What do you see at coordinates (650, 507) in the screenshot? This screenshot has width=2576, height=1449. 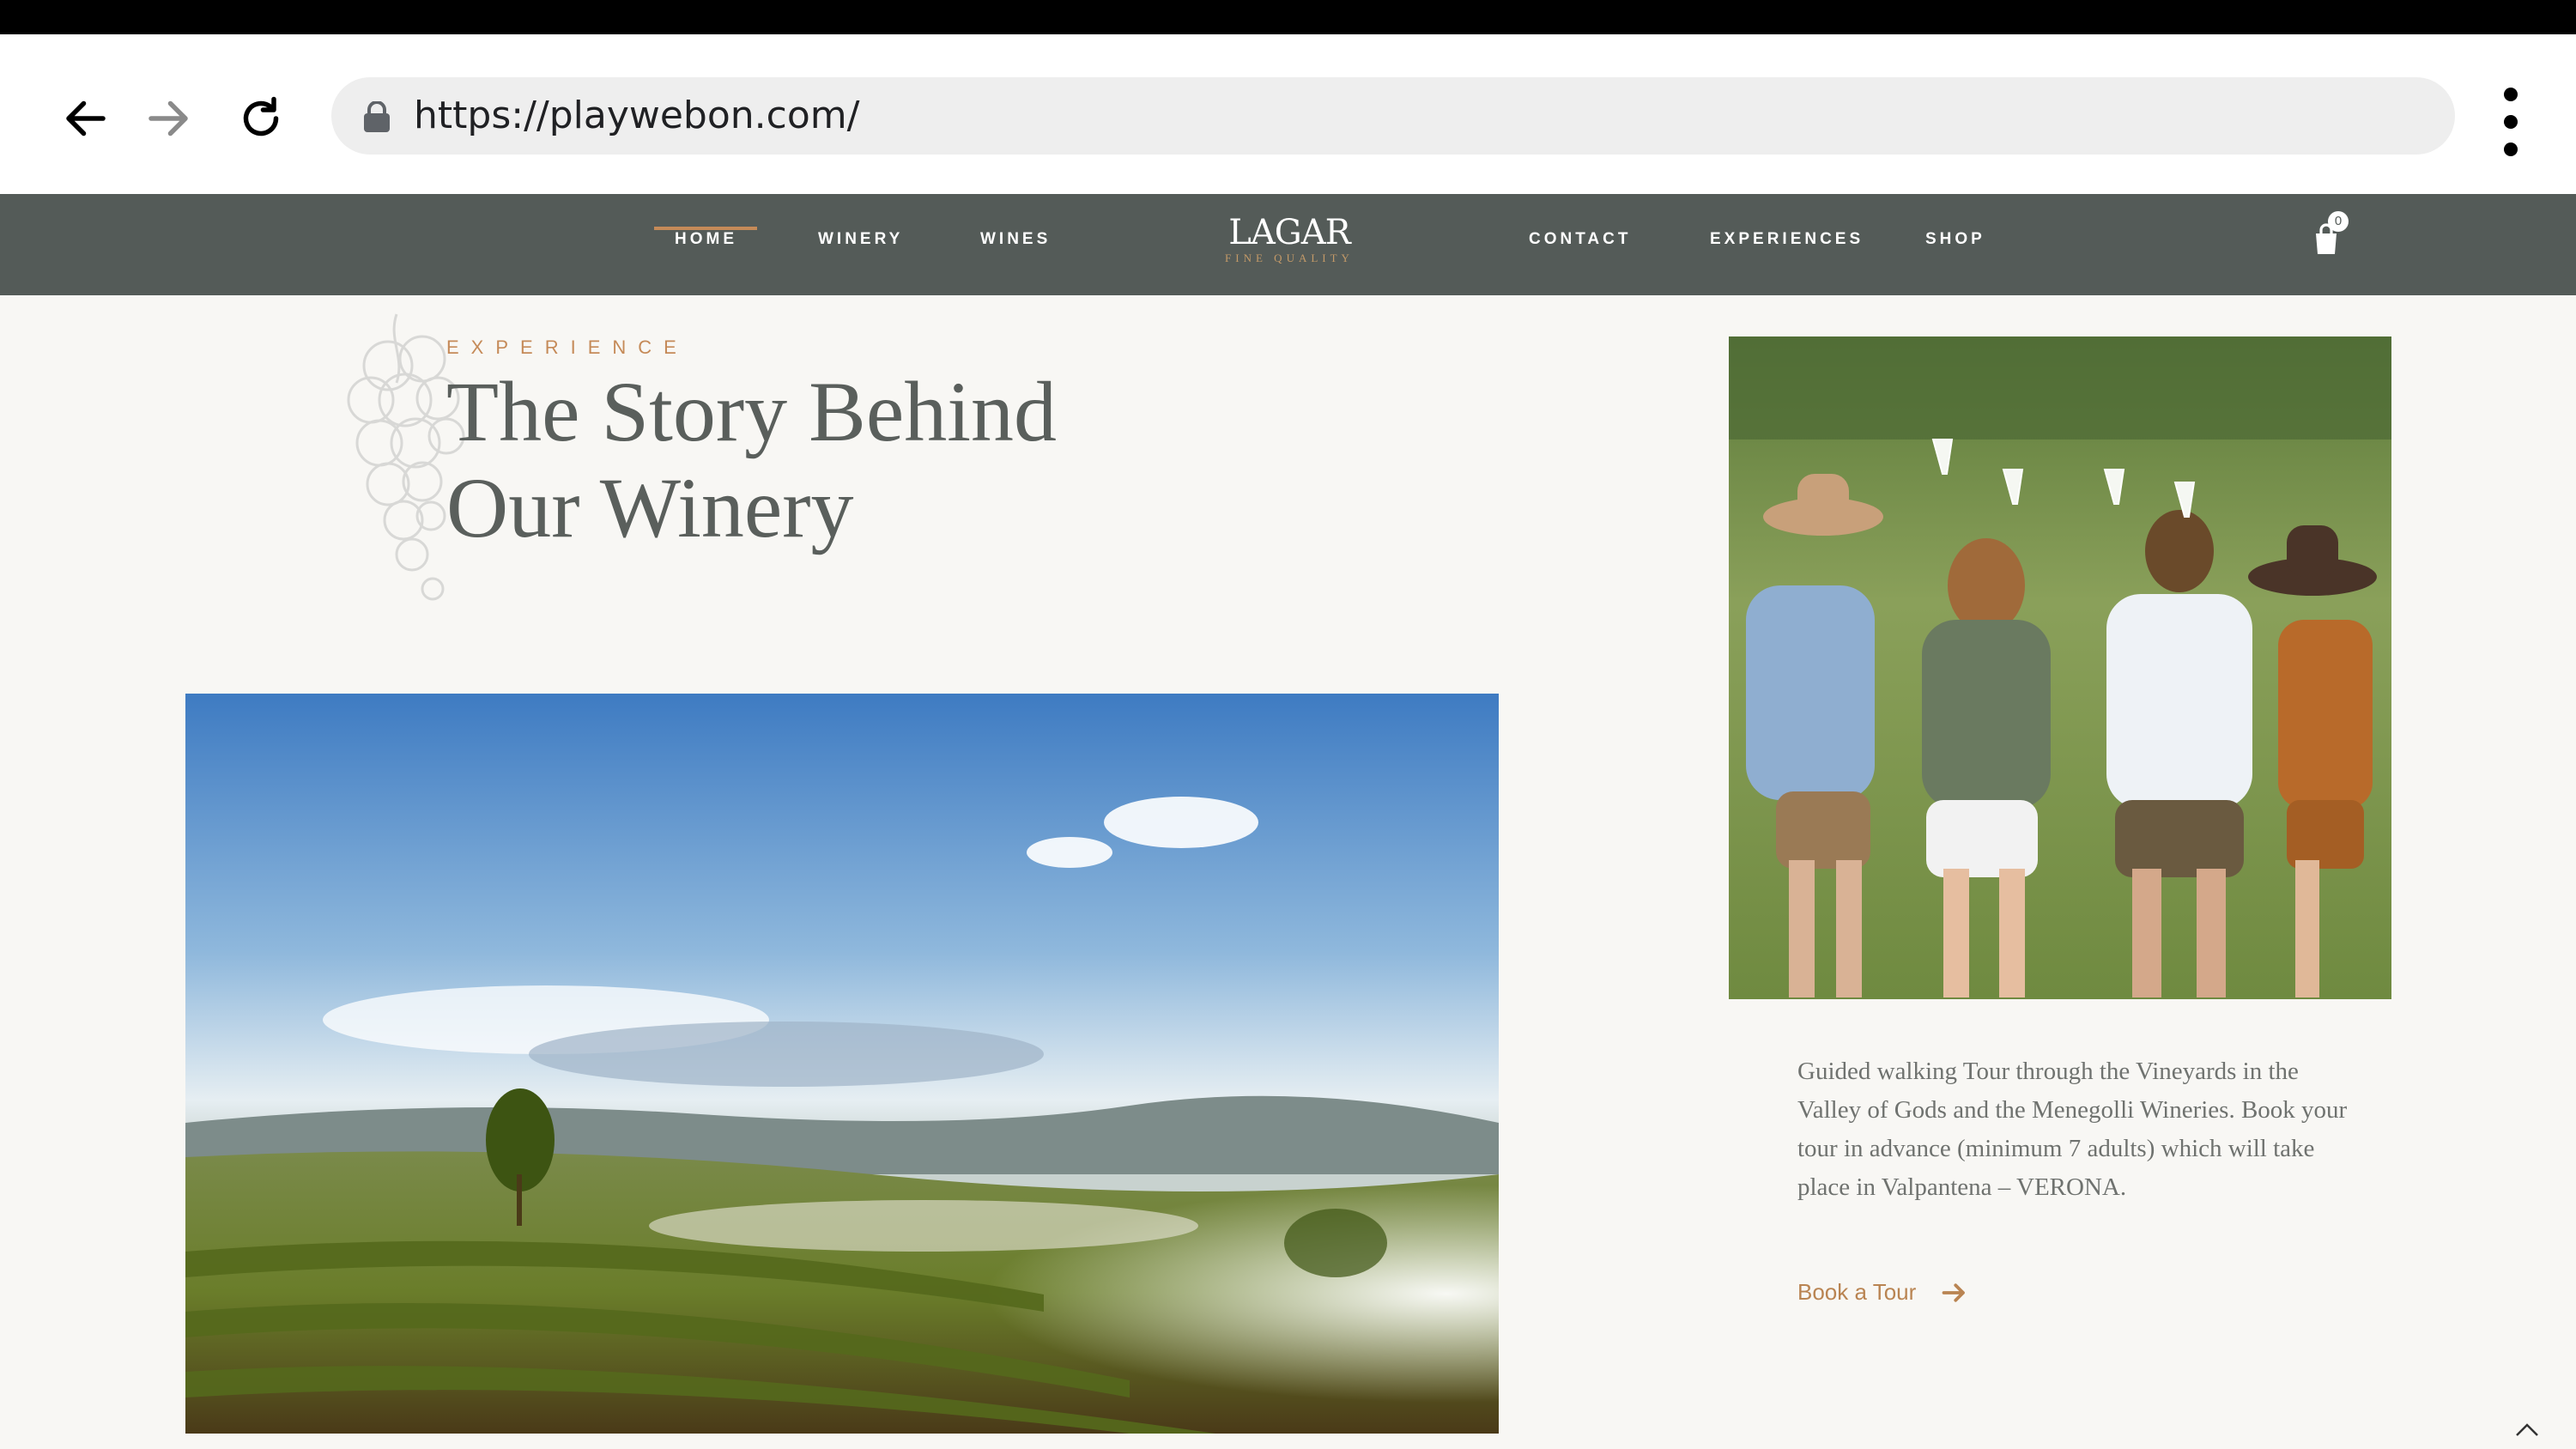 I see `title-line-2: Our Winery` at bounding box center [650, 507].